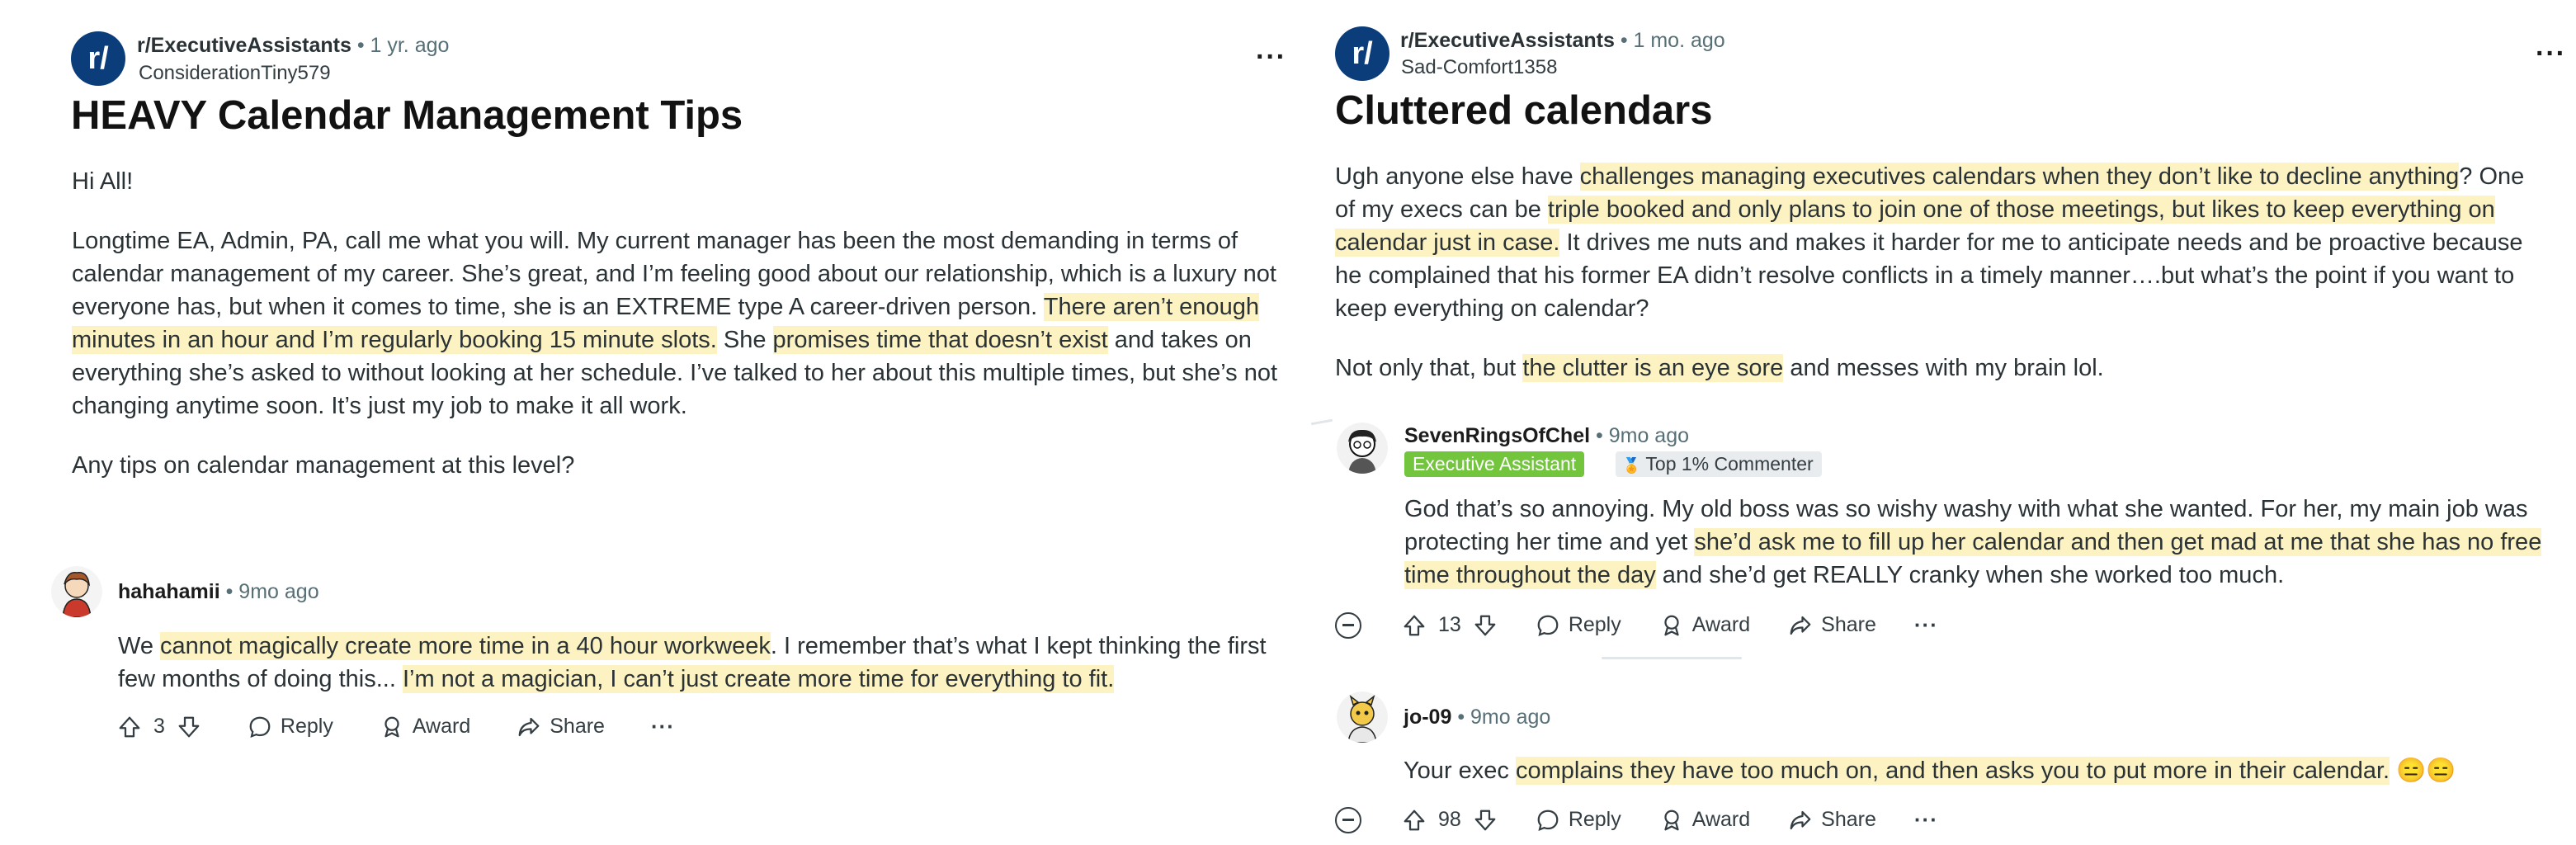 The image size is (2576, 845). I want to click on vote-count: 13, so click(1449, 624).